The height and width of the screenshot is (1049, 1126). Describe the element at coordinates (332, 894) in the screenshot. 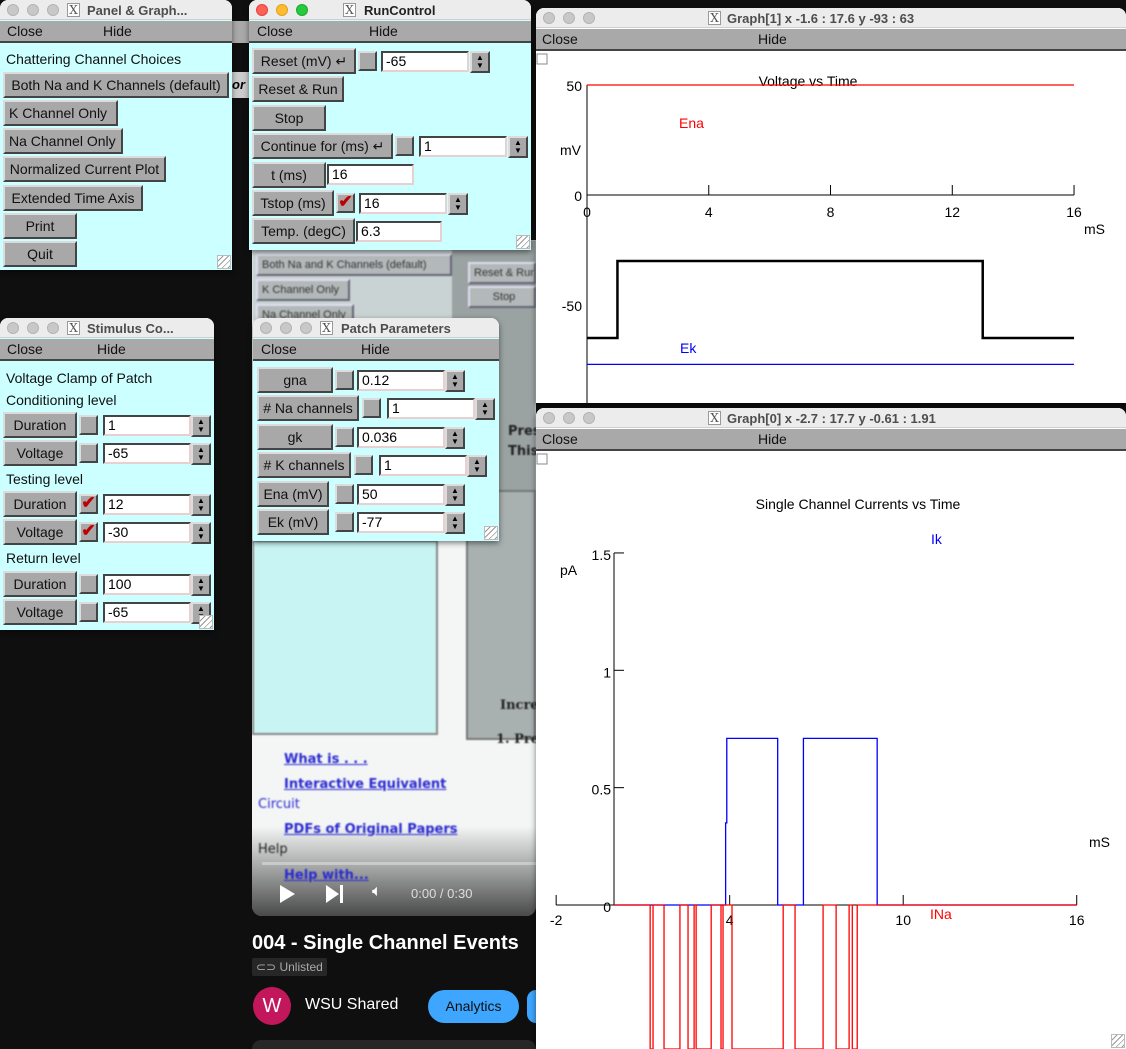

I see `next-icon` at that location.